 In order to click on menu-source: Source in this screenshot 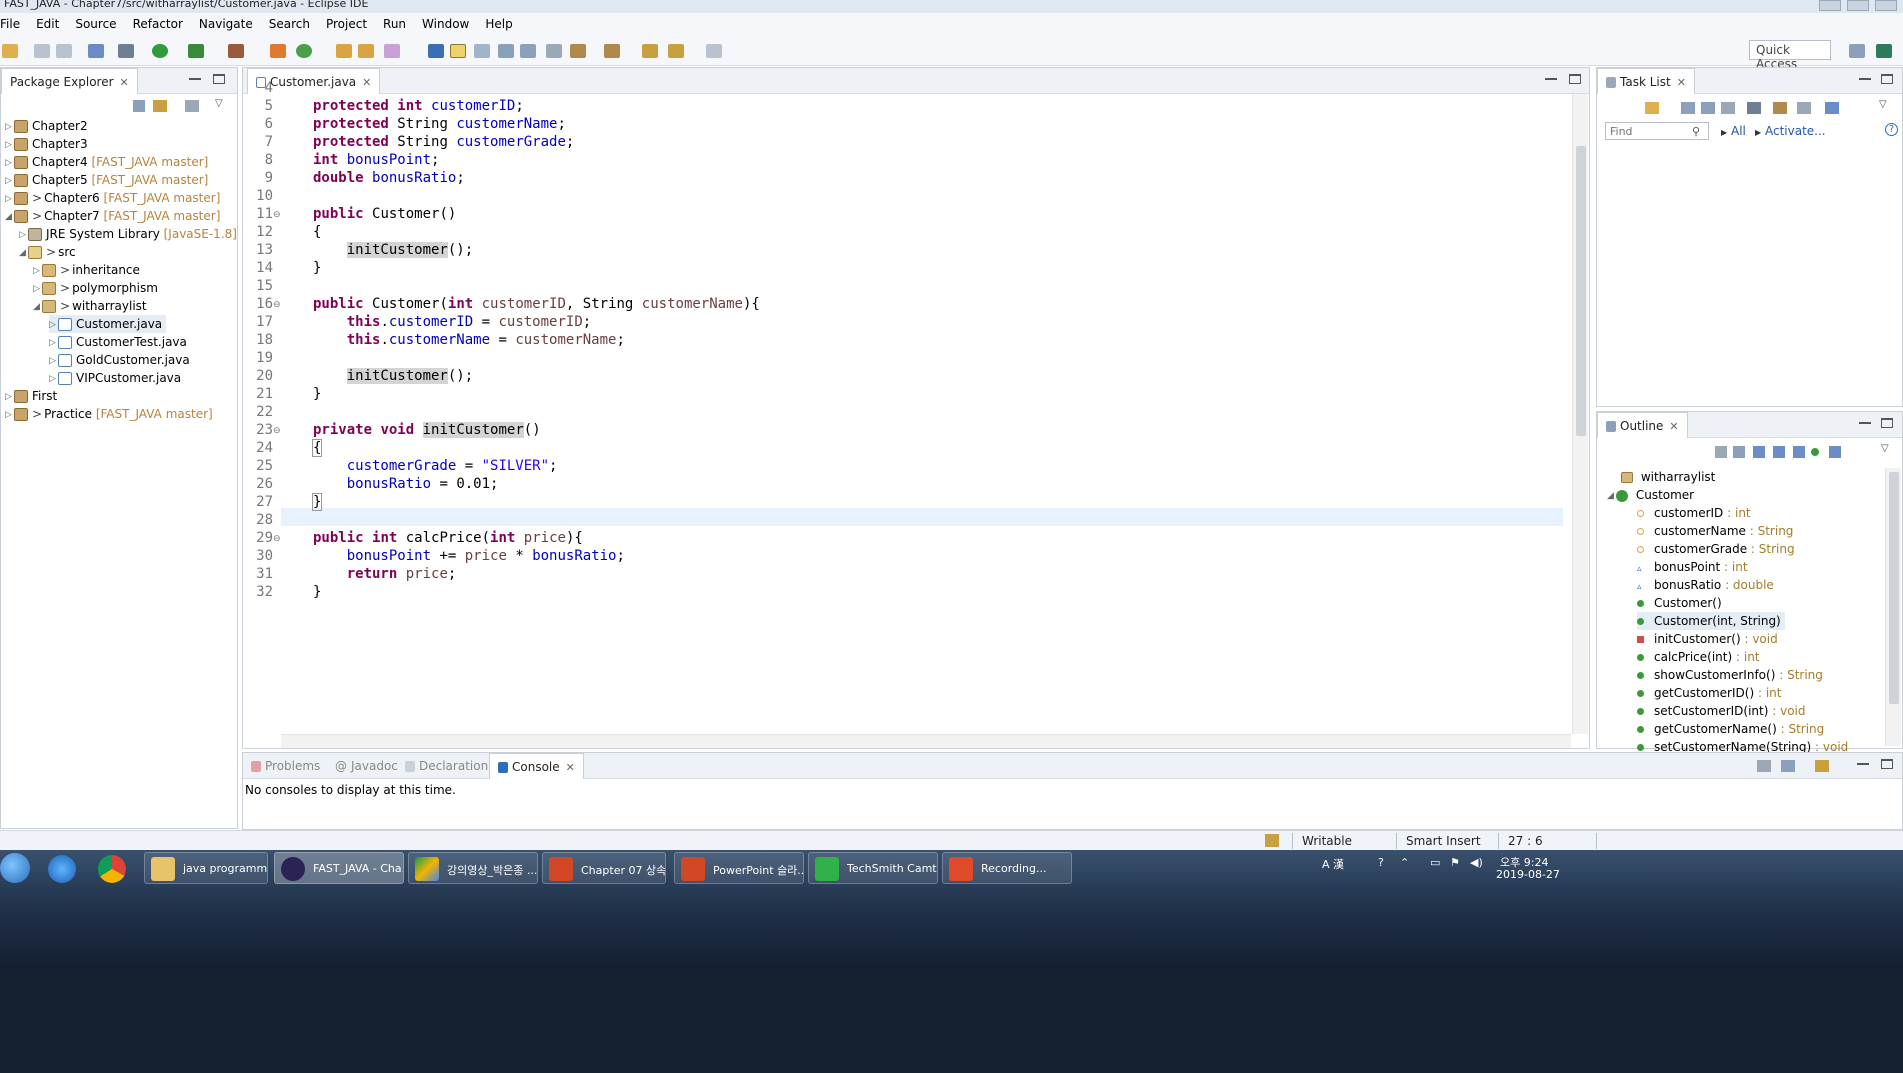, I will do `click(94, 24)`.